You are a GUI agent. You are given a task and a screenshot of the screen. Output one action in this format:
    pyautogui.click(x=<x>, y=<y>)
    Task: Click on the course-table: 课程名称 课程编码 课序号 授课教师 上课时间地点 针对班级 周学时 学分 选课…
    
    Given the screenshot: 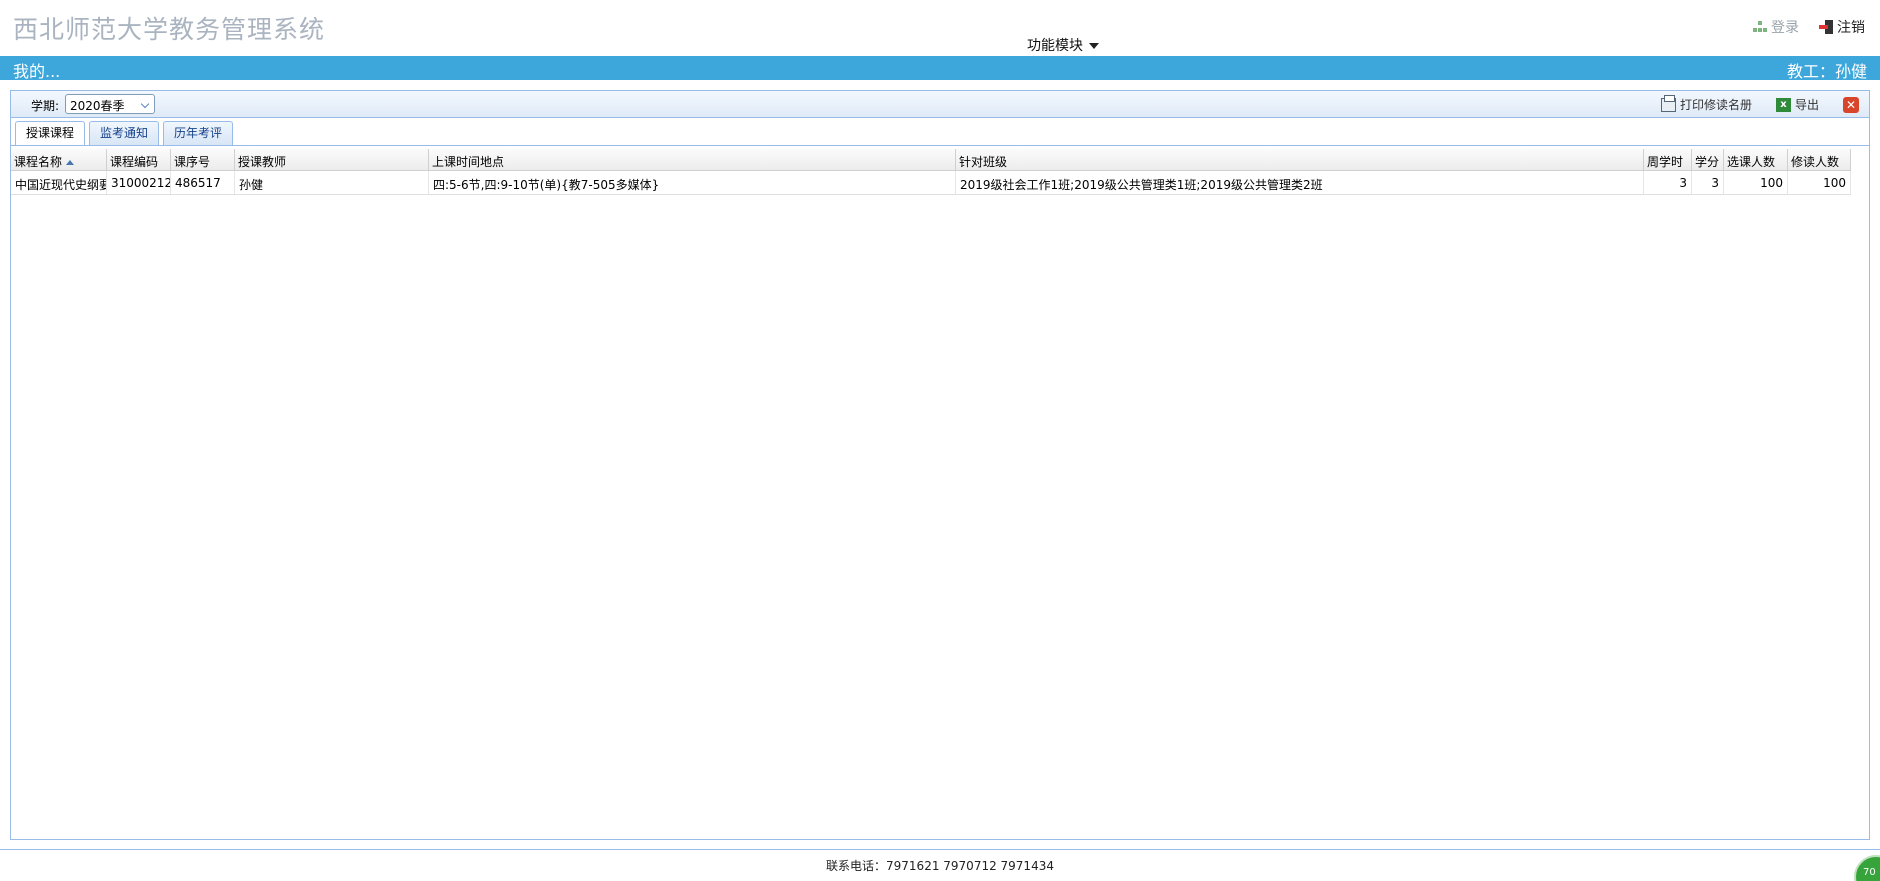 What is the action you would take?
    pyautogui.click(x=931, y=172)
    